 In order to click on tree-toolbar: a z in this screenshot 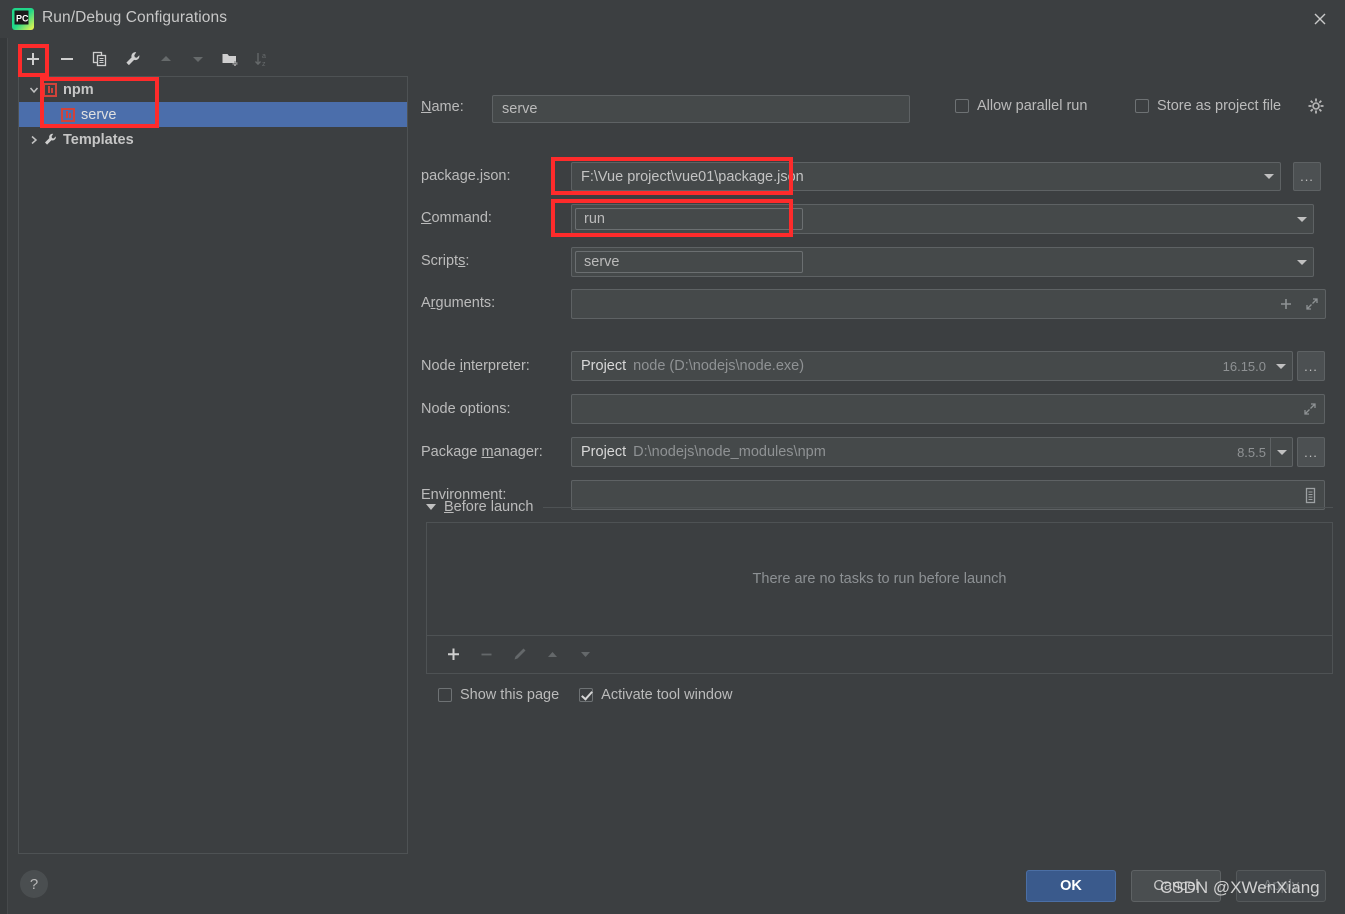, I will do `click(213, 60)`.